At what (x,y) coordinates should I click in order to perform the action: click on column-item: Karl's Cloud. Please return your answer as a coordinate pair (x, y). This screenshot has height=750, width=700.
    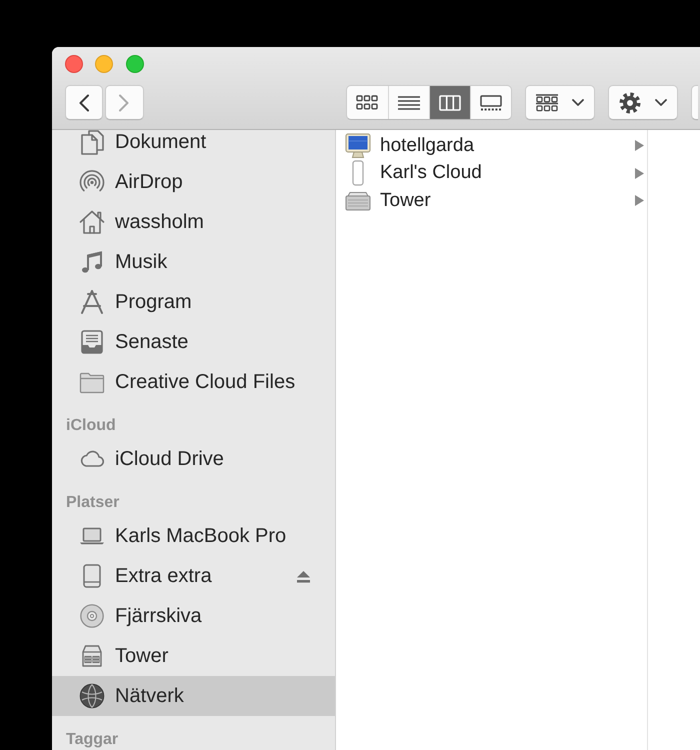
    Looking at the image, I should click on (491, 173).